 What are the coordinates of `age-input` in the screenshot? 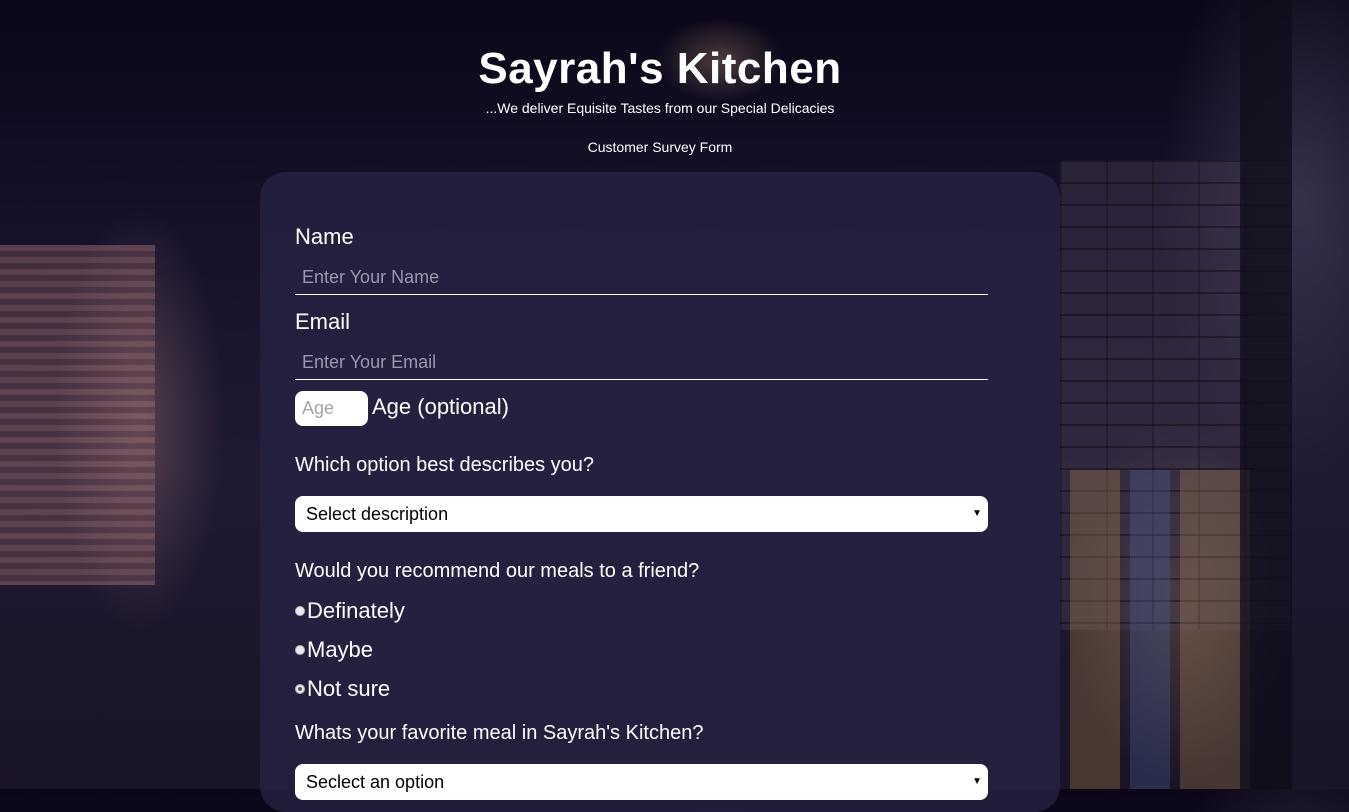 It's located at (331, 408).